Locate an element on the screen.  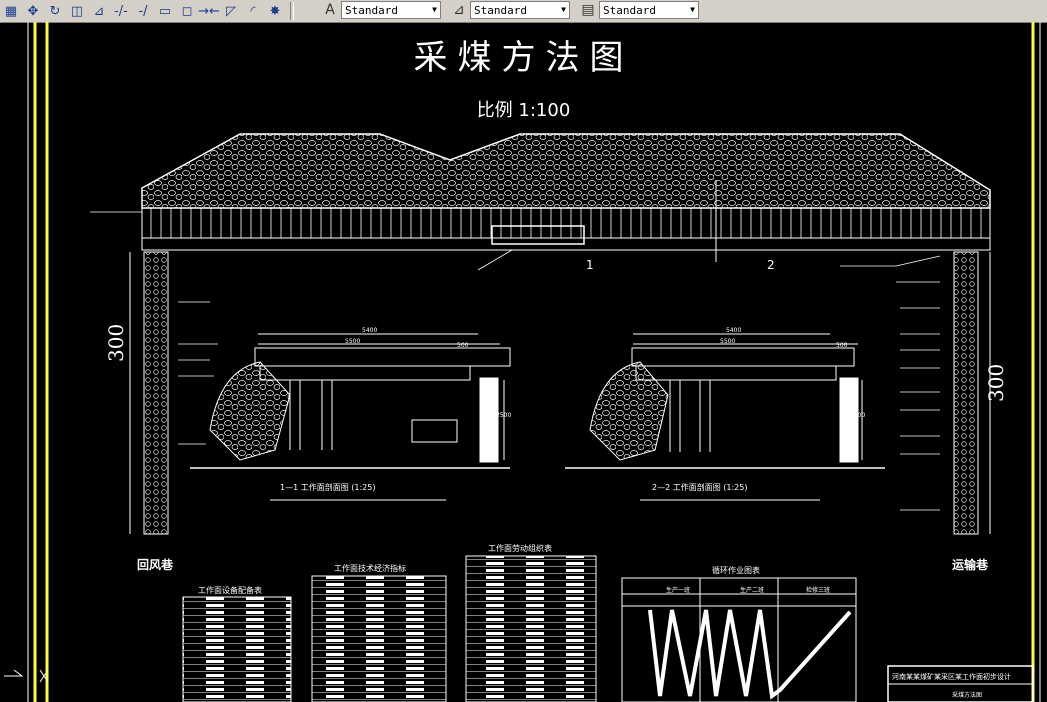
chart-title: 循环作业图表 is located at coordinates (736, 570).